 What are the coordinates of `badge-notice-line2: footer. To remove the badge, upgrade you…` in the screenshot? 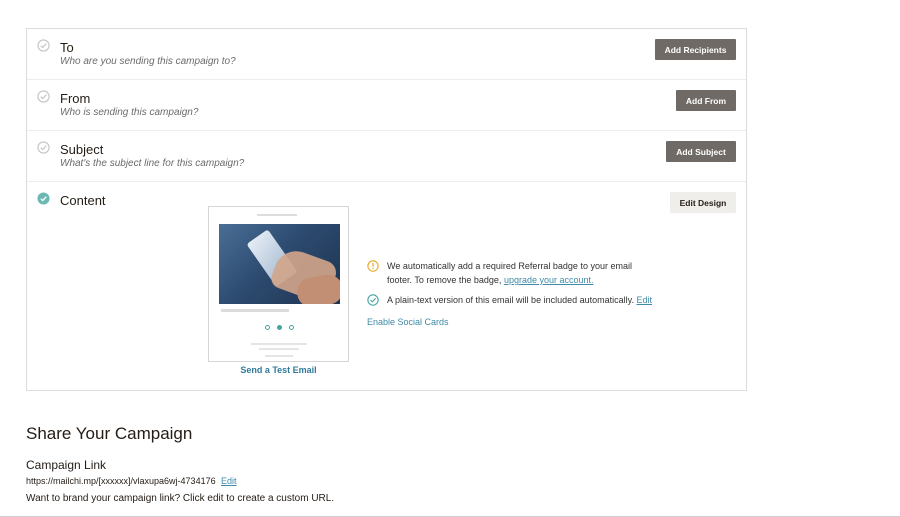 It's located at (509, 280).